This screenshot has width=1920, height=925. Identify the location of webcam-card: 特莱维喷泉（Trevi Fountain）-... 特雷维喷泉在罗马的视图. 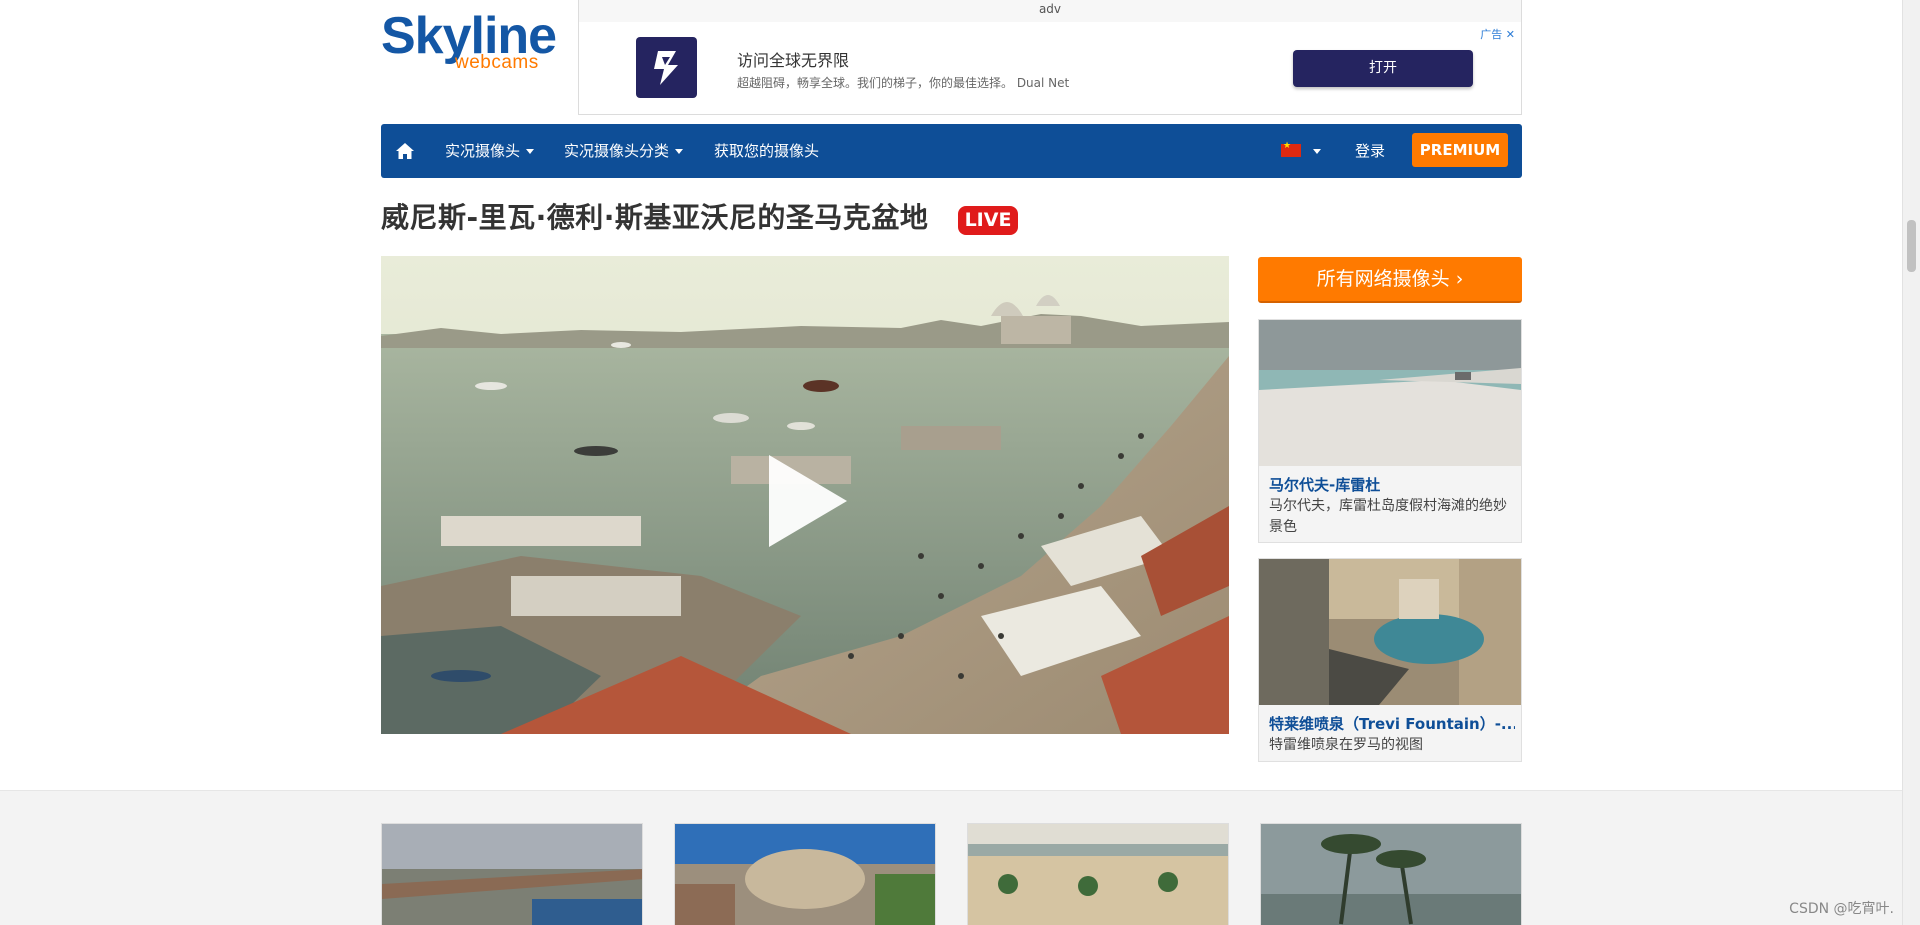
(1390, 660).